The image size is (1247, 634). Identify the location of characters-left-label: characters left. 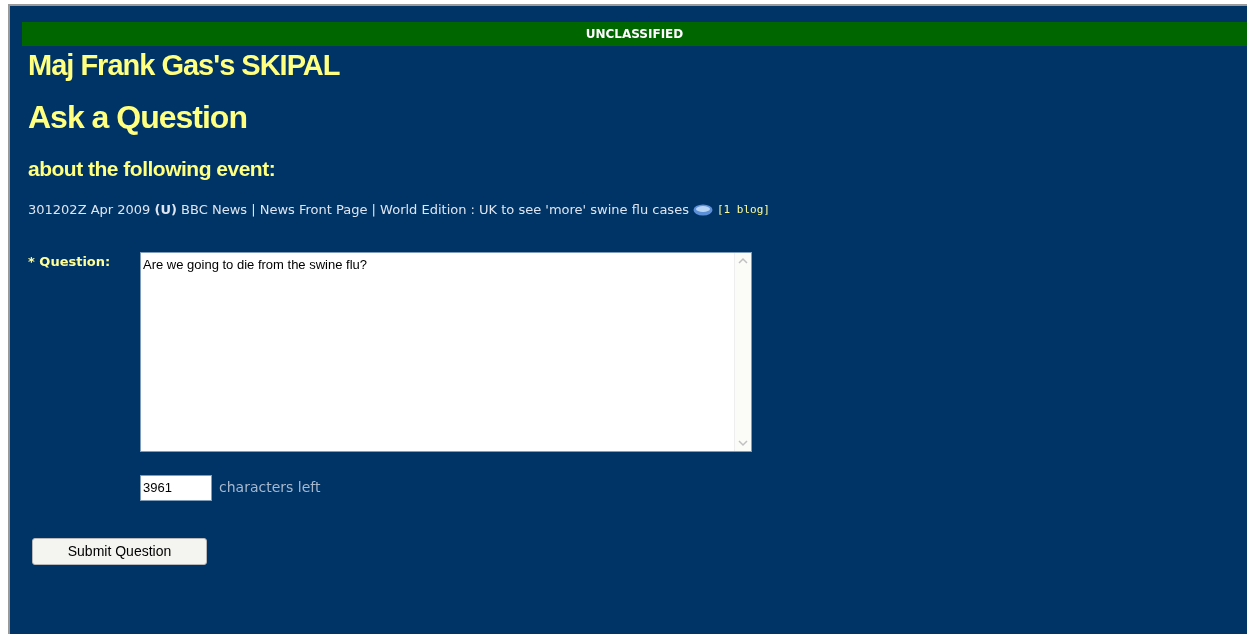
(270, 487).